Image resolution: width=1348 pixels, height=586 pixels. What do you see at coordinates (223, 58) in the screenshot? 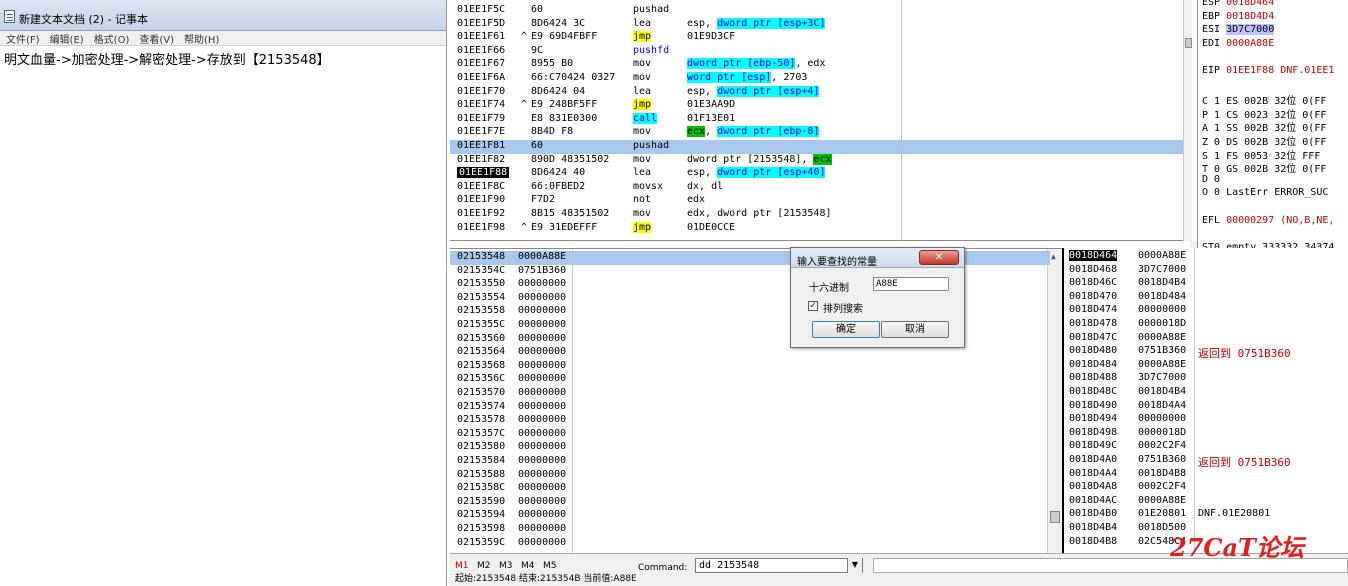
I see `notepad-text-area: 明文血量->加密处理->解密处理->存放到【2153548】` at bounding box center [223, 58].